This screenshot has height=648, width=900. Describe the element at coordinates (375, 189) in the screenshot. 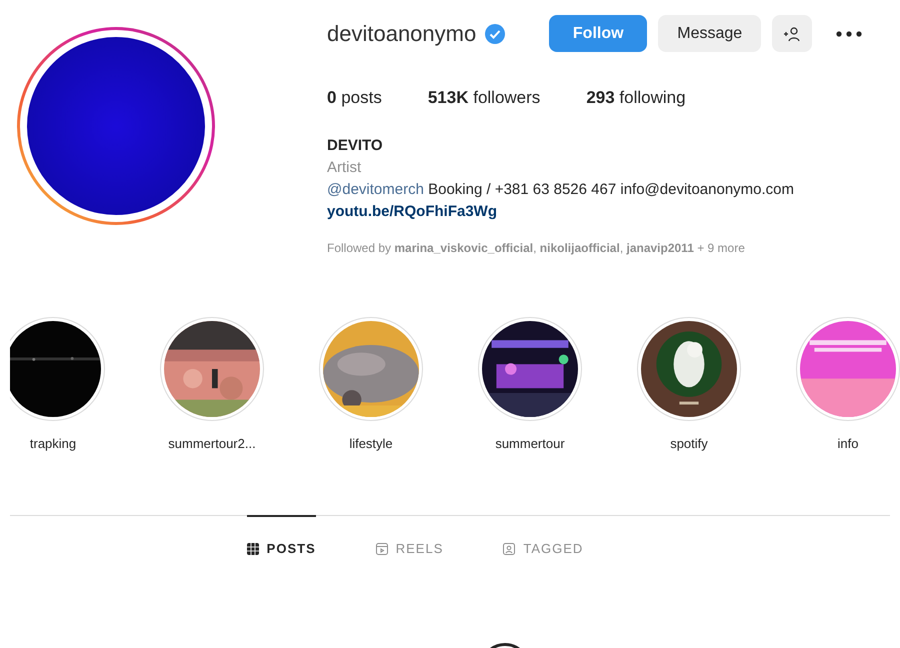

I see `mention-link: @devitomerch` at that location.